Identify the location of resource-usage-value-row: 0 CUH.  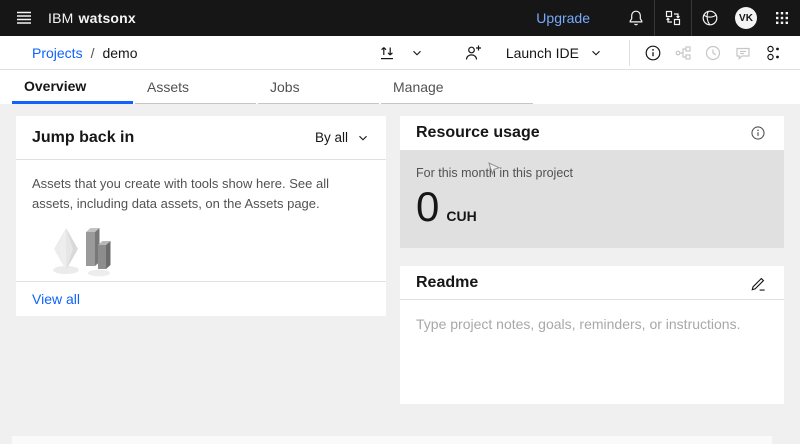
(592, 207).